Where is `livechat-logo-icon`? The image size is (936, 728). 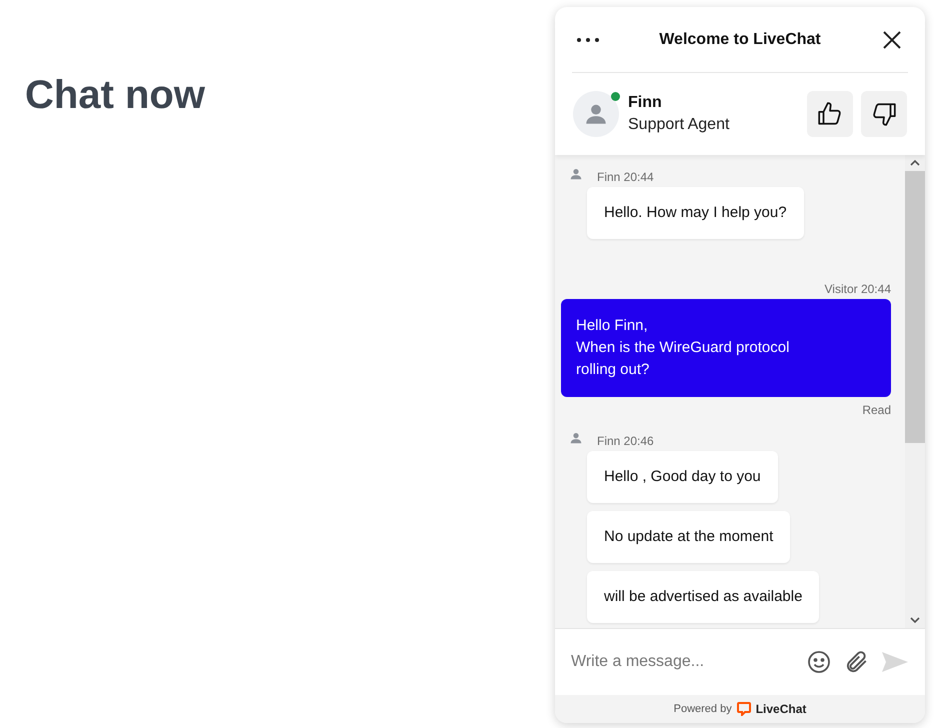 livechat-logo-icon is located at coordinates (743, 709).